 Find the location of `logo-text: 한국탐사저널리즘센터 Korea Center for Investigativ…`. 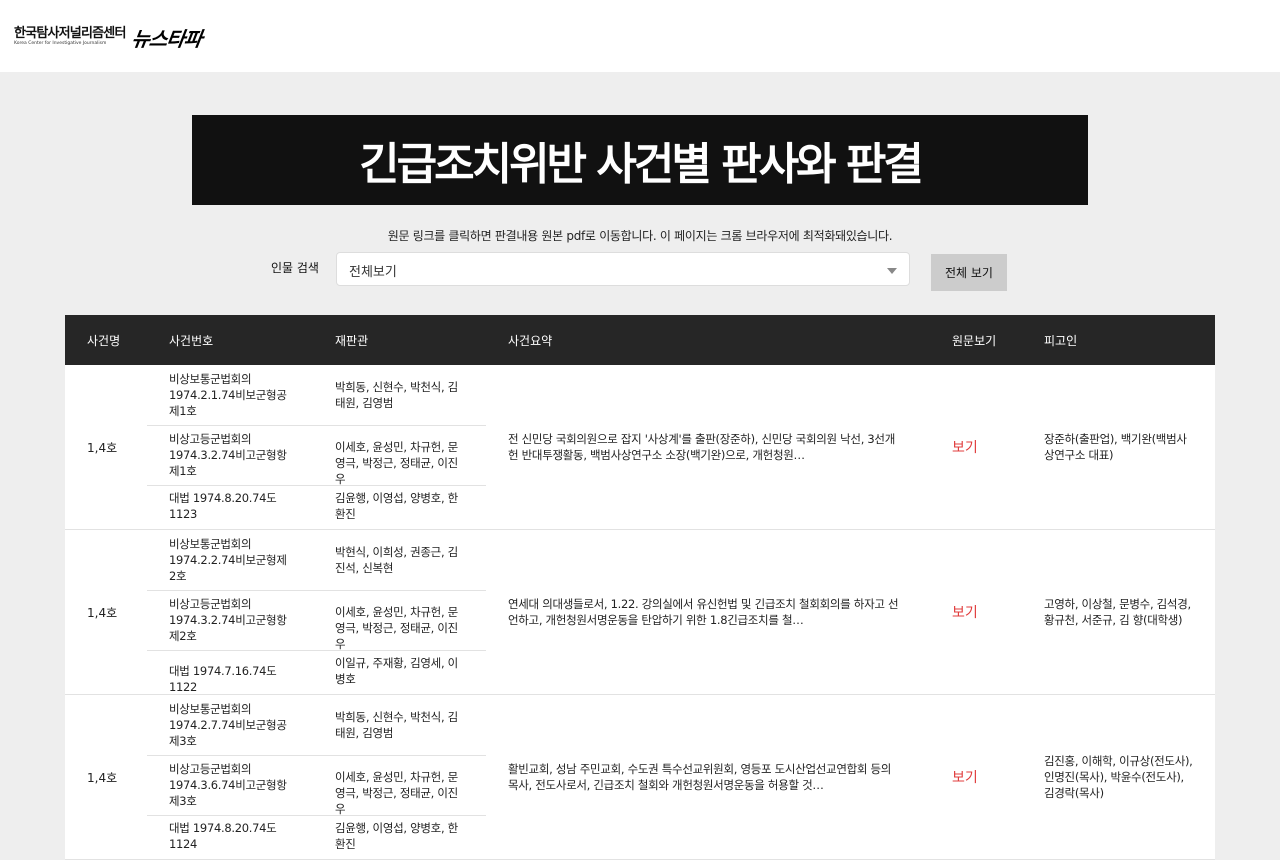

logo-text: 한국탐사저널리즘센터 Korea Center for Investigativ… is located at coordinates (70, 37).